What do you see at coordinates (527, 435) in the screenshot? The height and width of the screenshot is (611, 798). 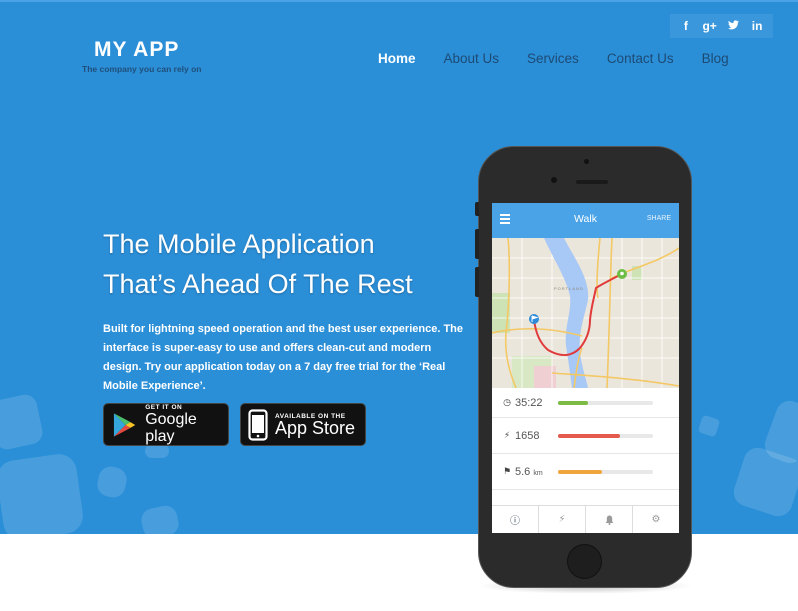 I see `stat-value: 1658` at bounding box center [527, 435].